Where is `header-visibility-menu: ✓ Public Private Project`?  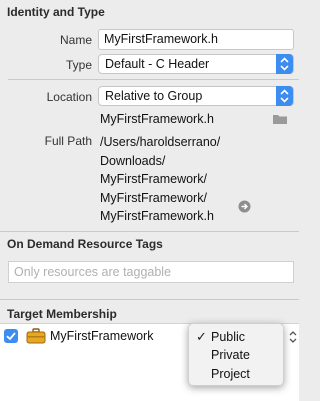
header-visibility-menu: ✓ Public Private Project is located at coordinates (236, 354).